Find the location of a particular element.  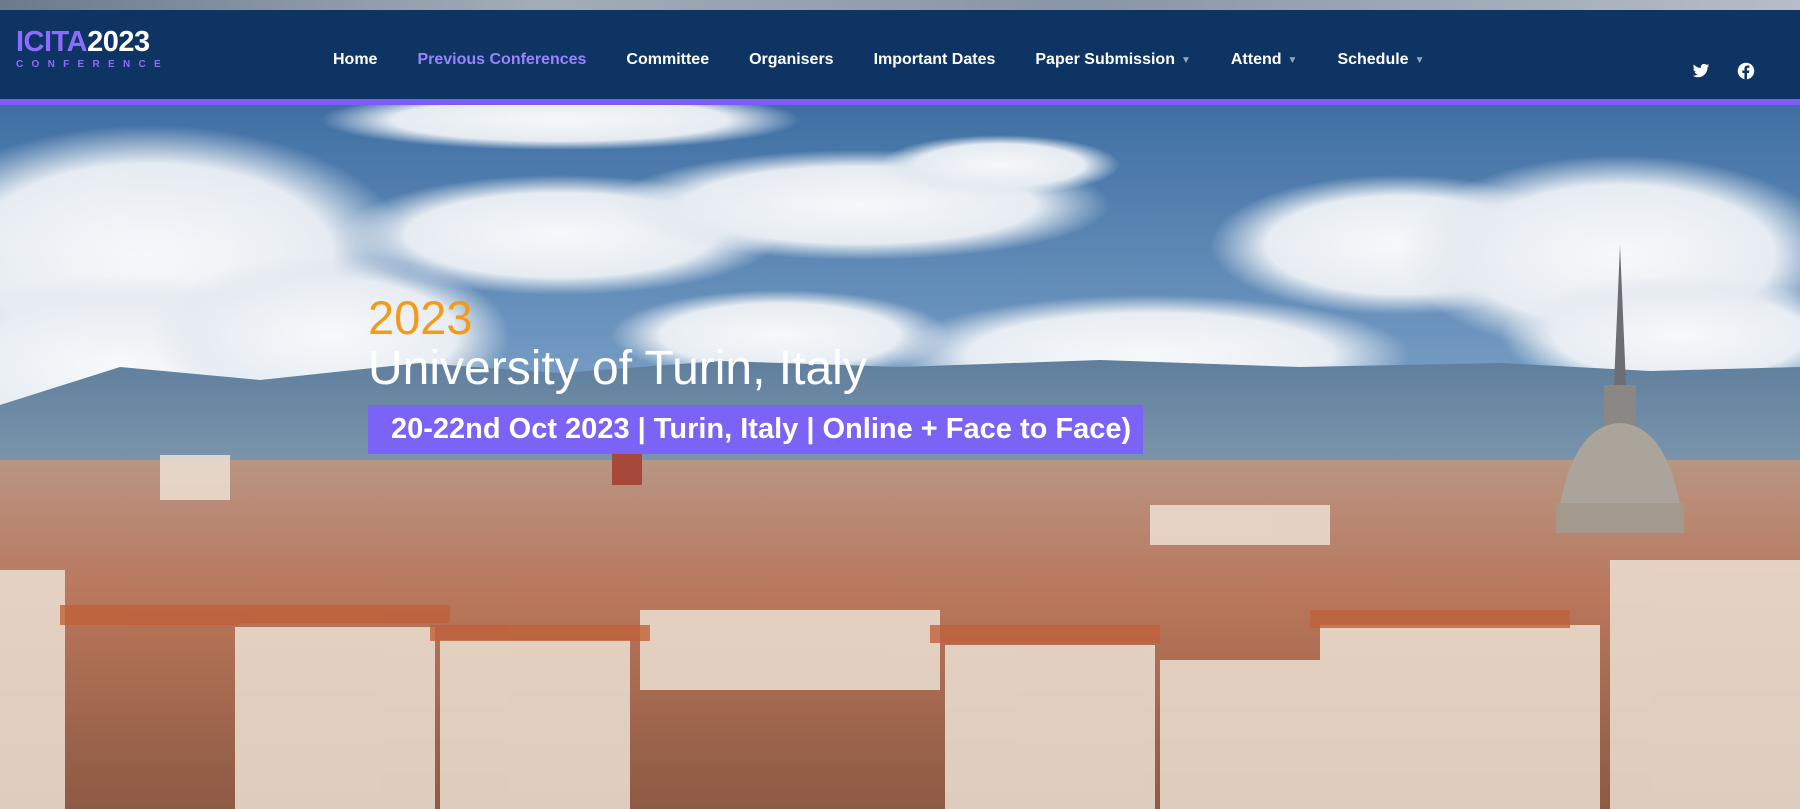

nav-attend-label: Attend is located at coordinates (1256, 59).